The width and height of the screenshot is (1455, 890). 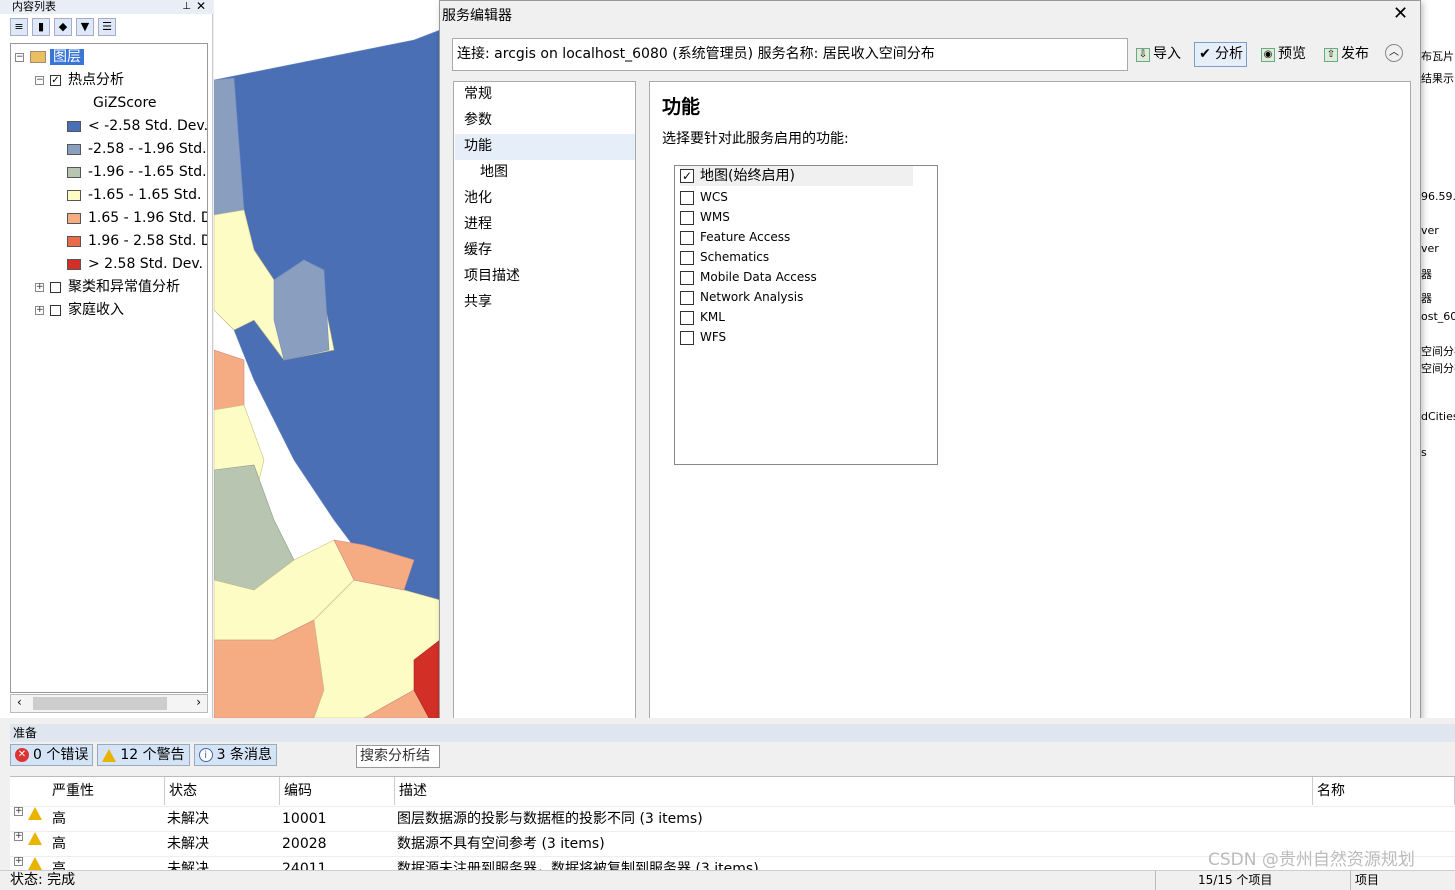 What do you see at coordinates (137, 241) in the screenshot?
I see `legend-item: 1.96 - 2.58 Std. D` at bounding box center [137, 241].